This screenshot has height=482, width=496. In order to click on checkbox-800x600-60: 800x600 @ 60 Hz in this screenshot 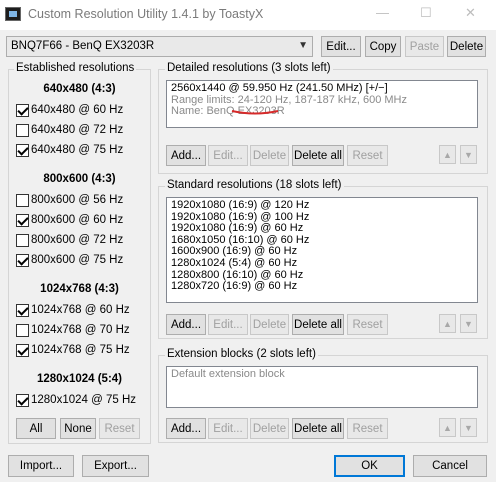, I will do `click(86, 220)`.